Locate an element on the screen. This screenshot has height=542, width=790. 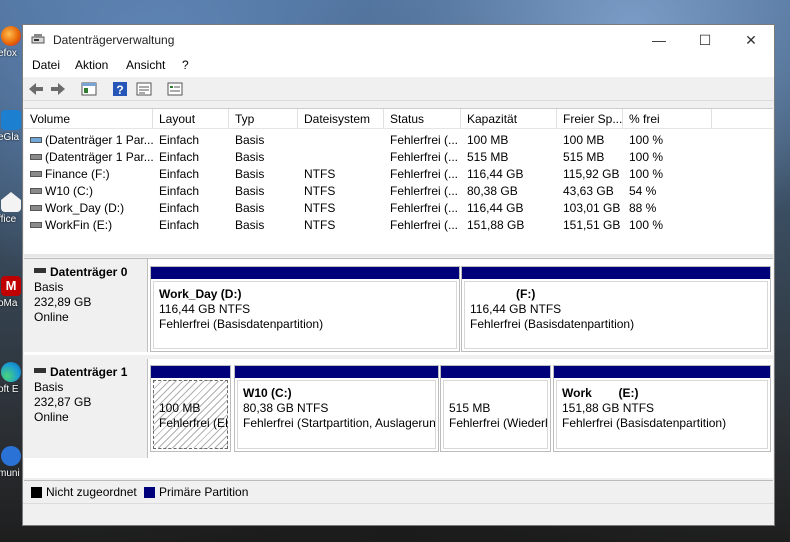
desktop-shortcut-edge: oft E is located at coordinates (11, 380).